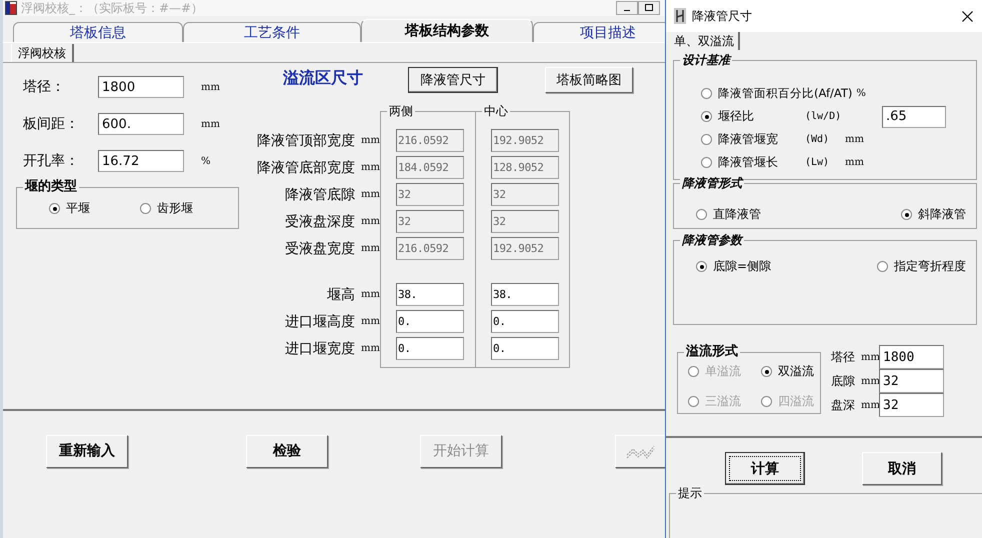 The height and width of the screenshot is (538, 982). What do you see at coordinates (320, 349) in the screenshot?
I see `field-label: 进口堰宽度` at bounding box center [320, 349].